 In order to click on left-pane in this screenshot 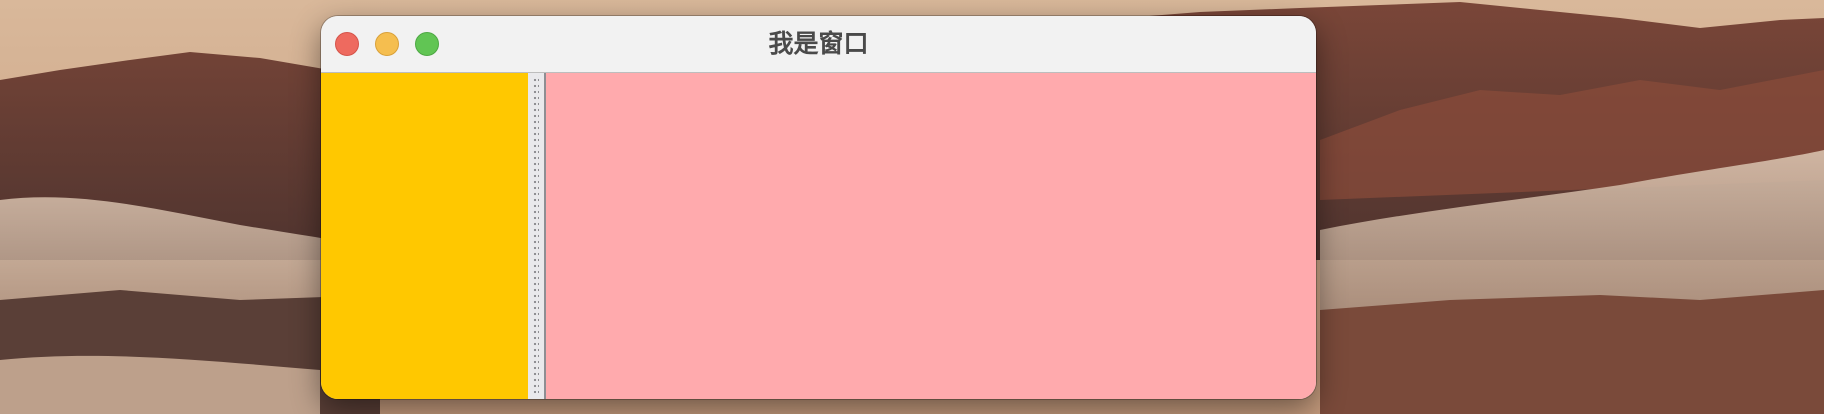, I will do `click(424, 236)`.